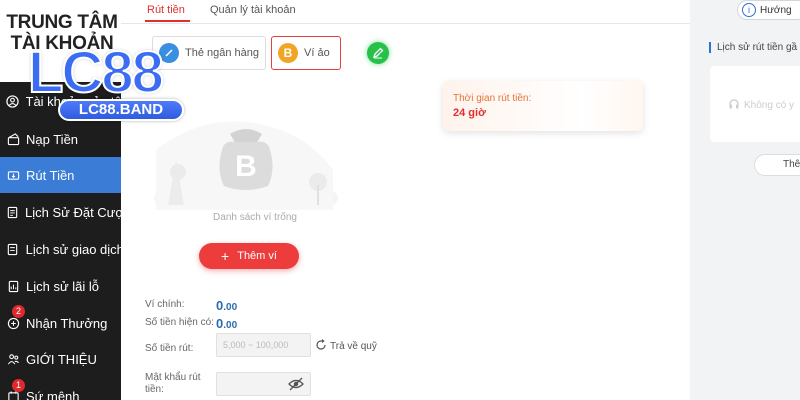 Image resolution: width=800 pixels, height=400 pixels. I want to click on return-to-fund-button: Trả về quỹ, so click(346, 346).